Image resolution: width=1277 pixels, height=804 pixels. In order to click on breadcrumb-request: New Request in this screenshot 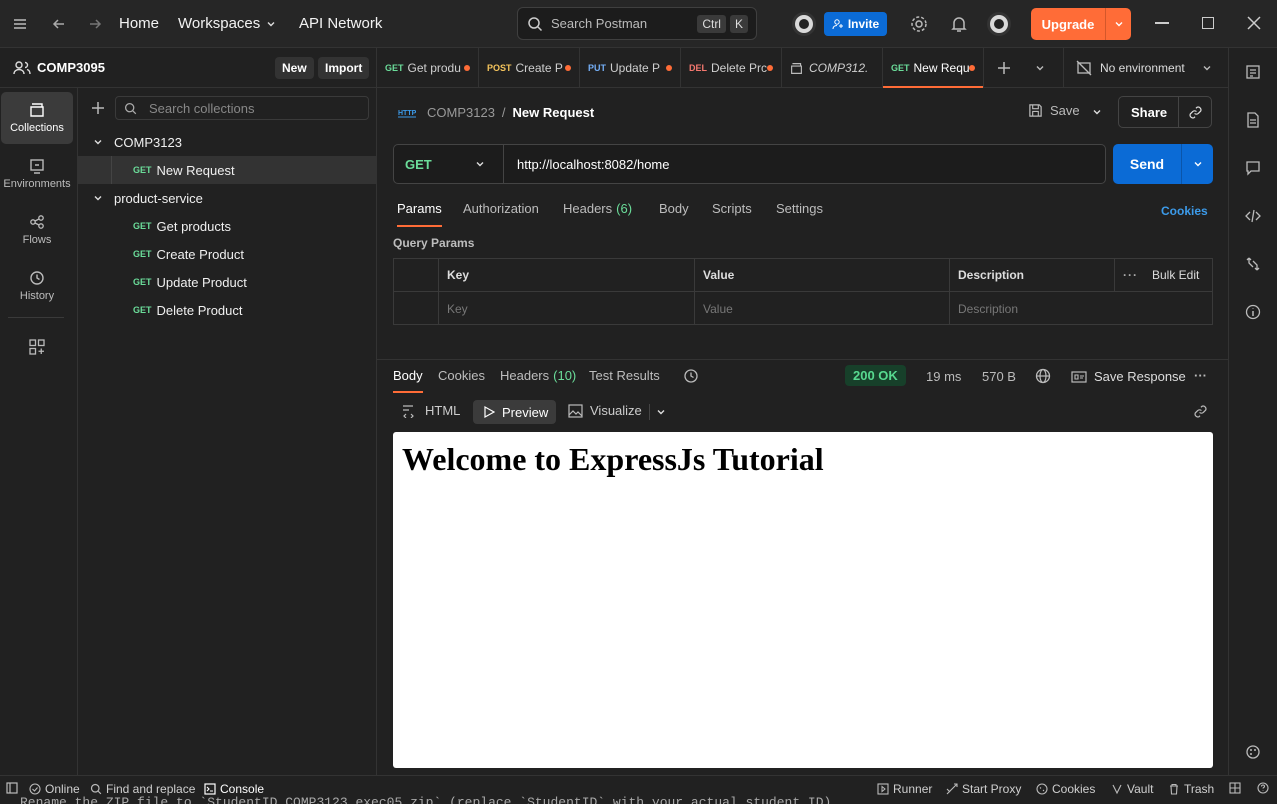, I will do `click(554, 112)`.